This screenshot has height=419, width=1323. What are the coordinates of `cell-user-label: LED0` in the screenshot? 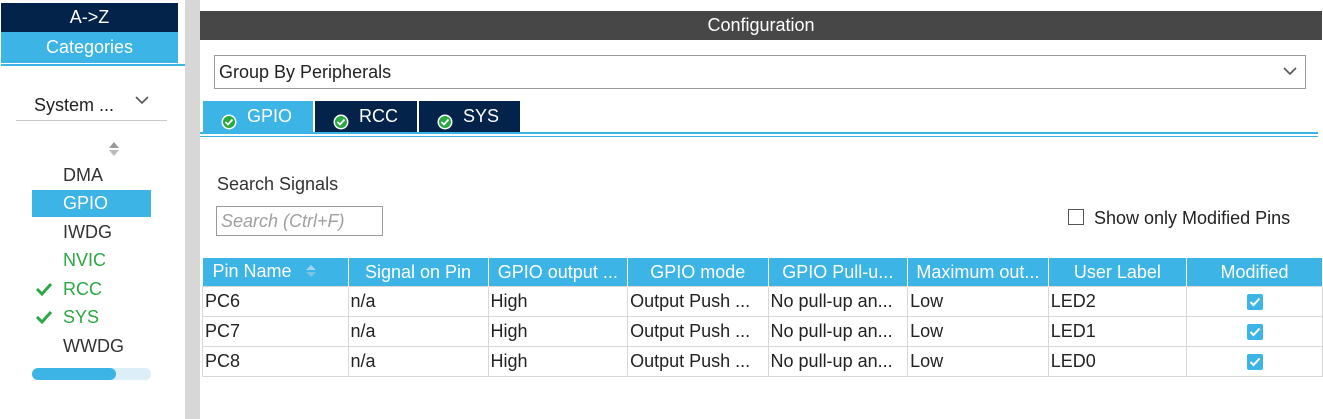 It's located at (1117, 361).